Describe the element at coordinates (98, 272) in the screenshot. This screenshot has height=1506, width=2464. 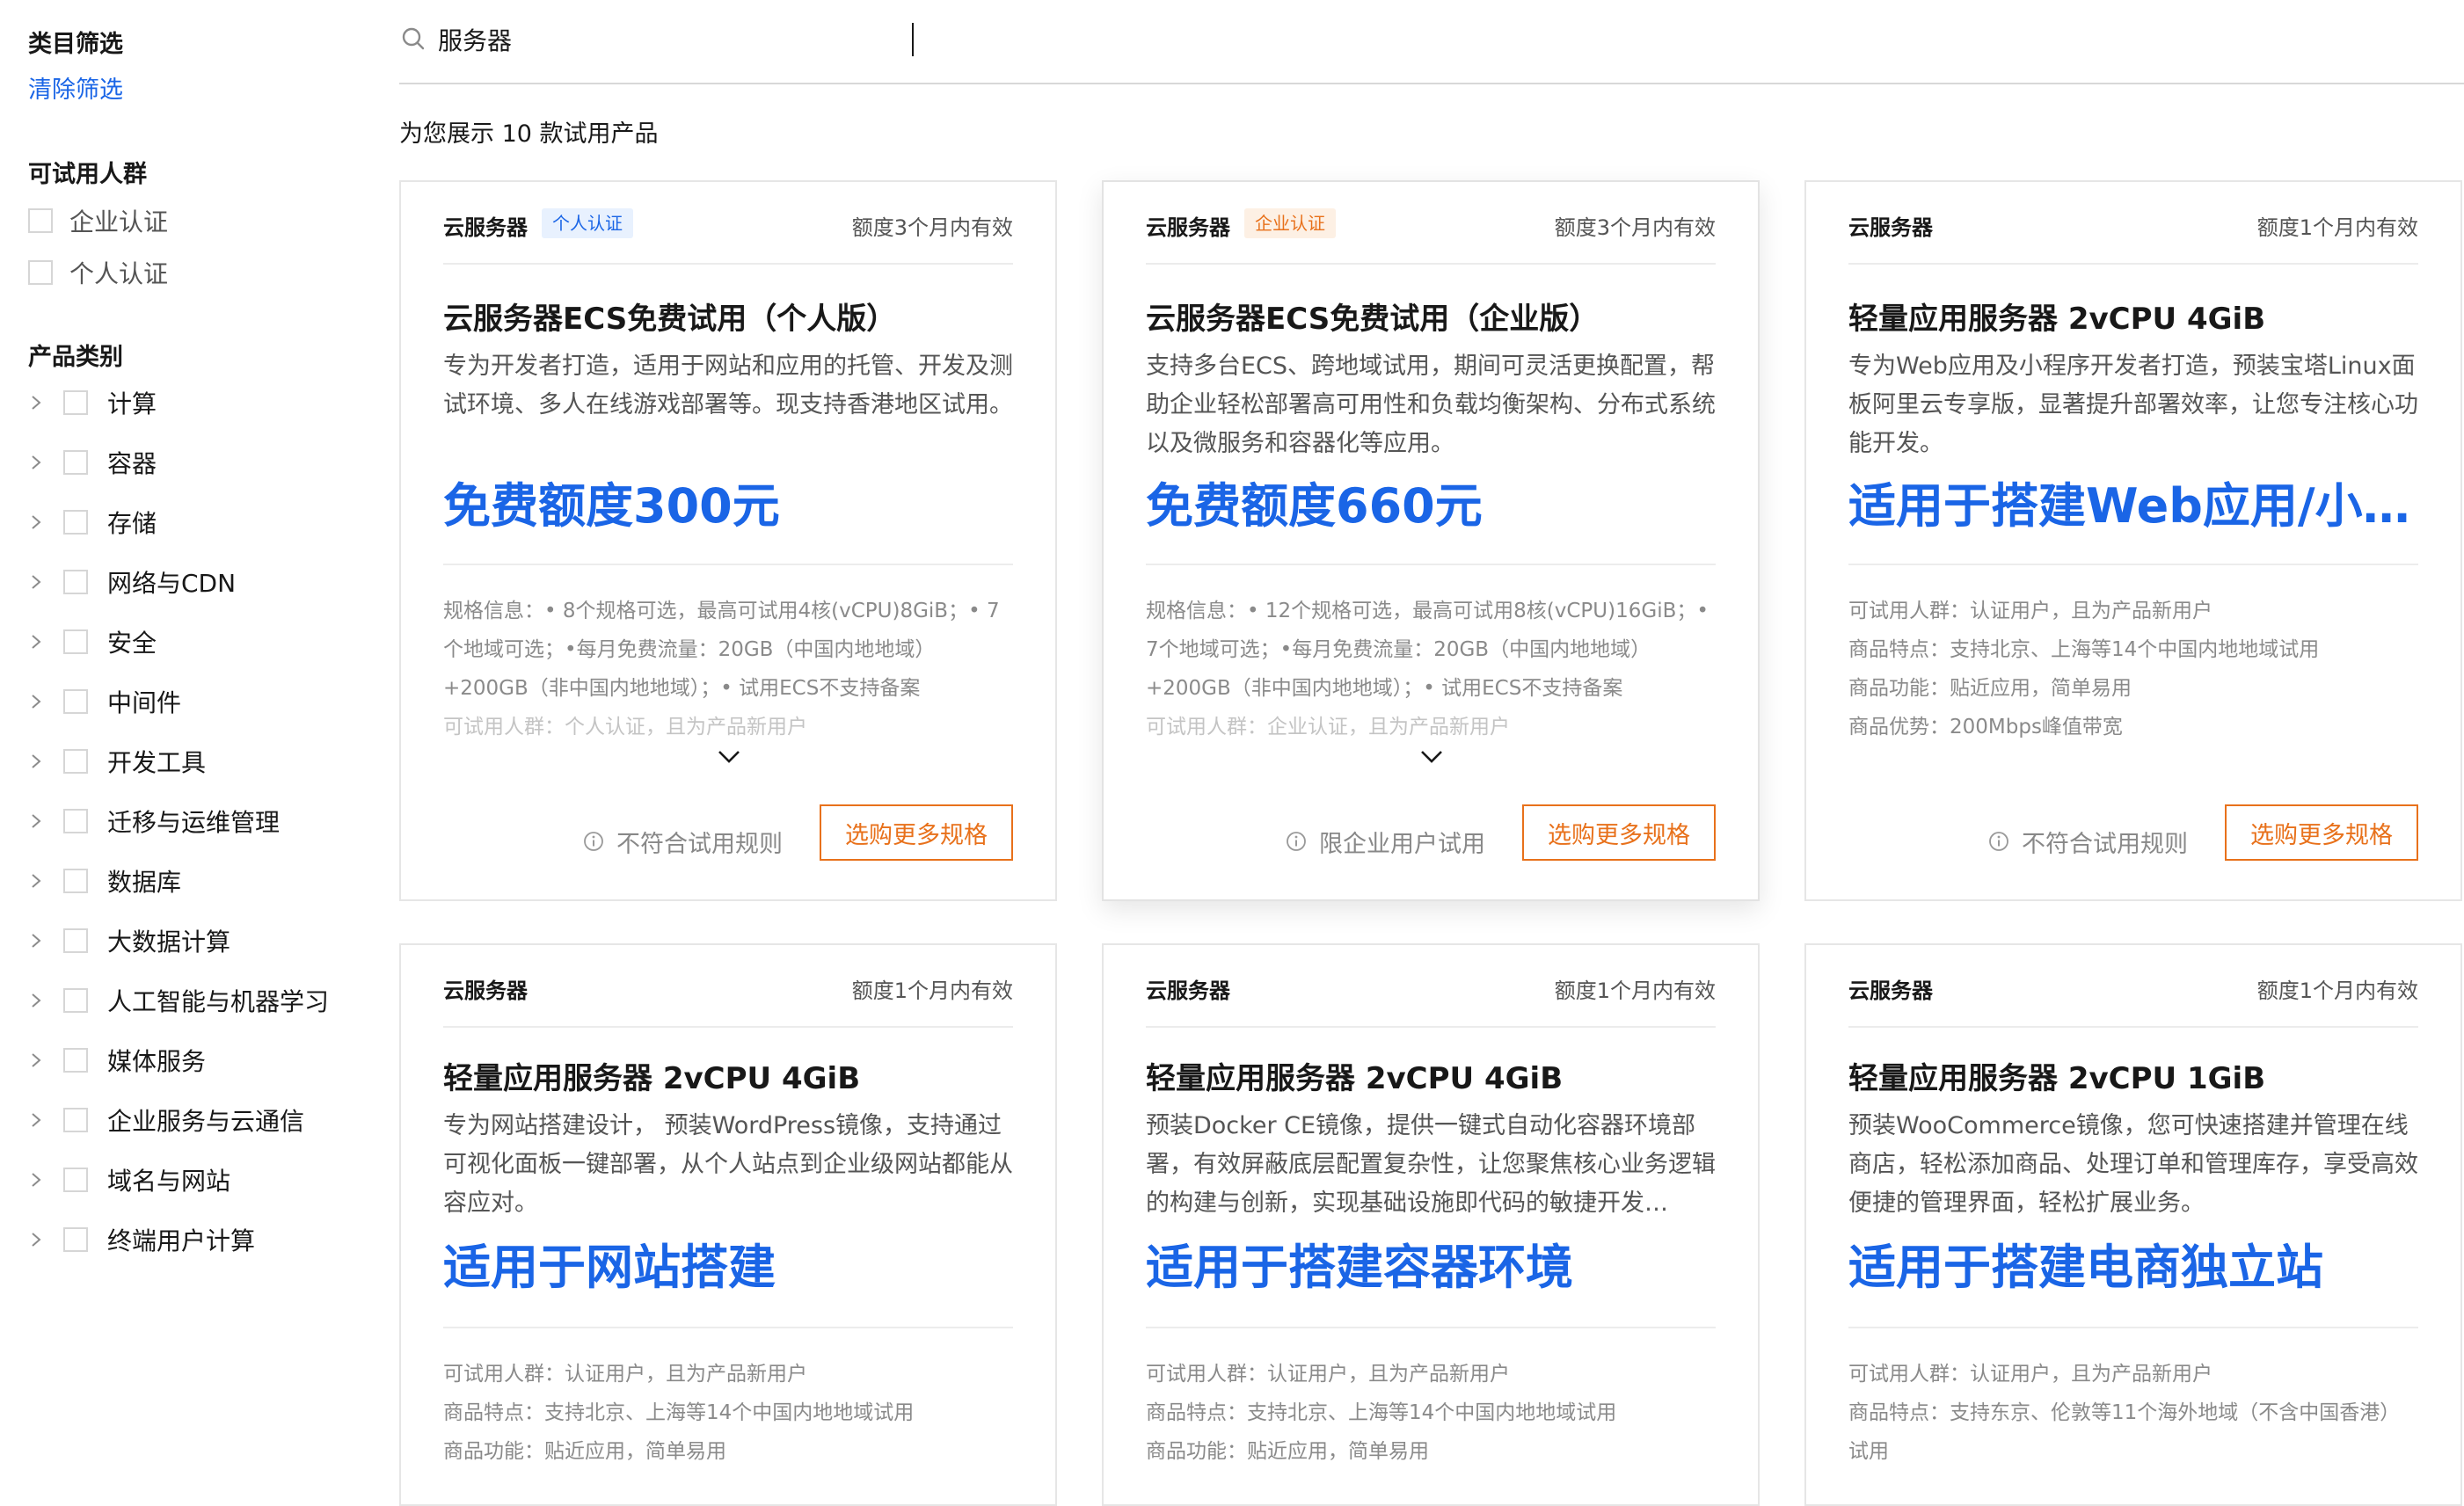
I see `audience-option-personal: 个人认证` at that location.